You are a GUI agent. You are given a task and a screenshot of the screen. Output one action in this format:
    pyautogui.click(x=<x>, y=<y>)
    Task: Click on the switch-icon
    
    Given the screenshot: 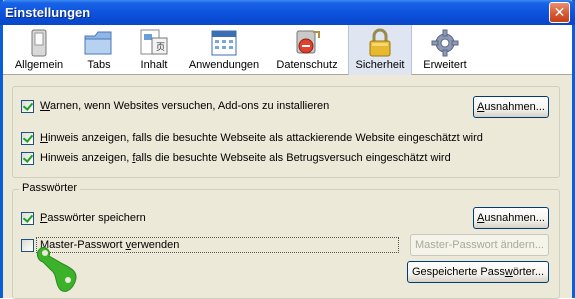 What is the action you would take?
    pyautogui.click(x=39, y=43)
    